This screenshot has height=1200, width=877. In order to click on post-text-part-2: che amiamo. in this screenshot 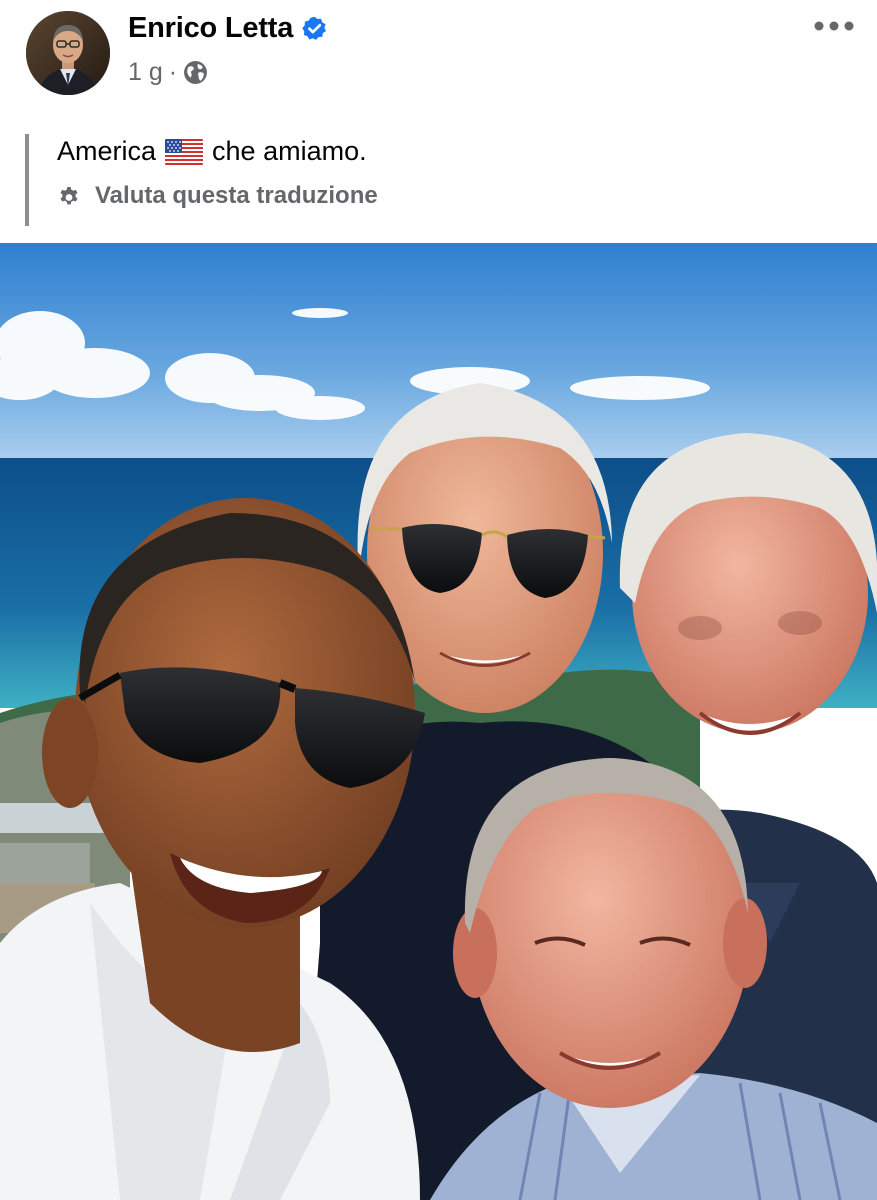, I will do `click(289, 151)`.